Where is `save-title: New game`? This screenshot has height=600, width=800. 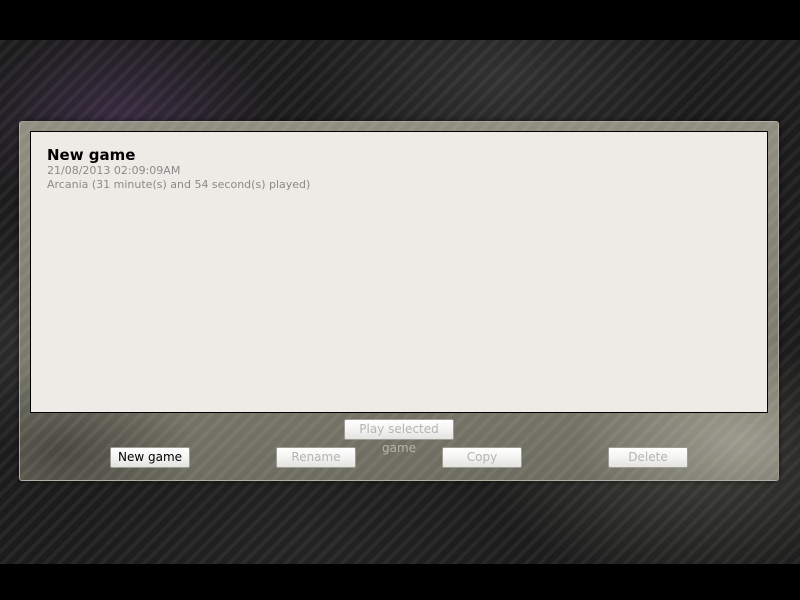
save-title: New game is located at coordinates (91, 155).